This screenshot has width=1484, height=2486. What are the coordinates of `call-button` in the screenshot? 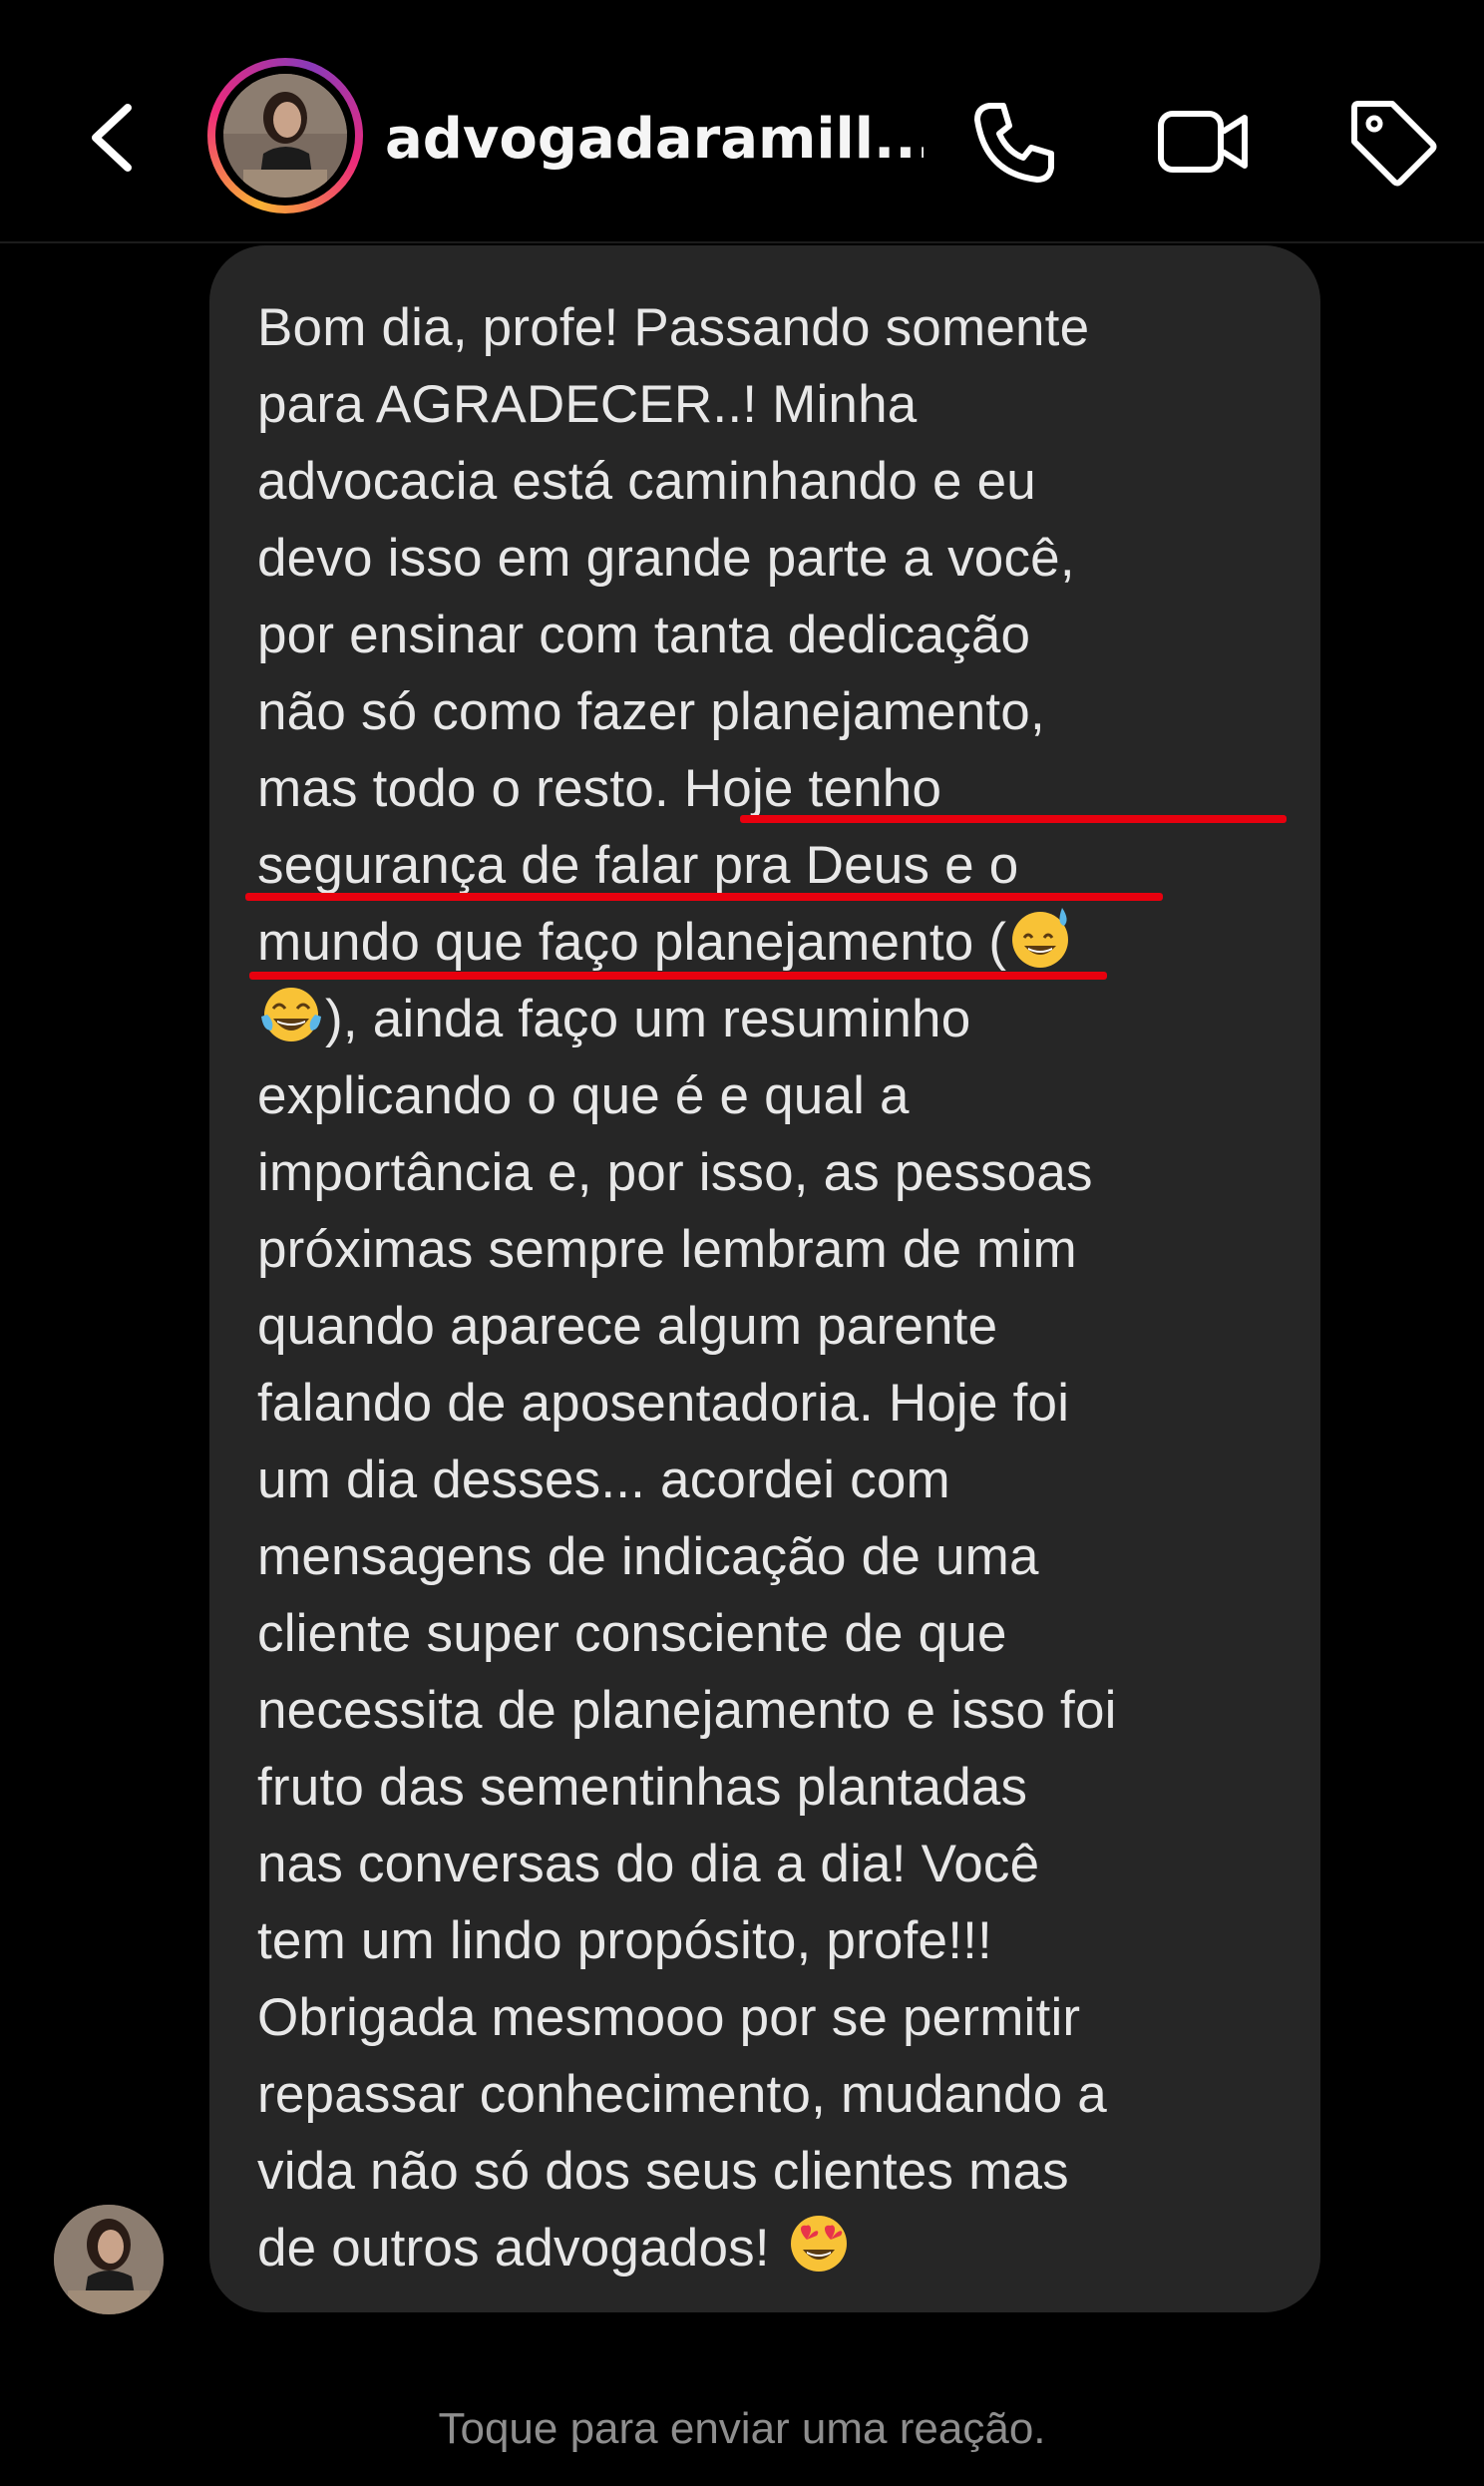 It's located at (1013, 142).